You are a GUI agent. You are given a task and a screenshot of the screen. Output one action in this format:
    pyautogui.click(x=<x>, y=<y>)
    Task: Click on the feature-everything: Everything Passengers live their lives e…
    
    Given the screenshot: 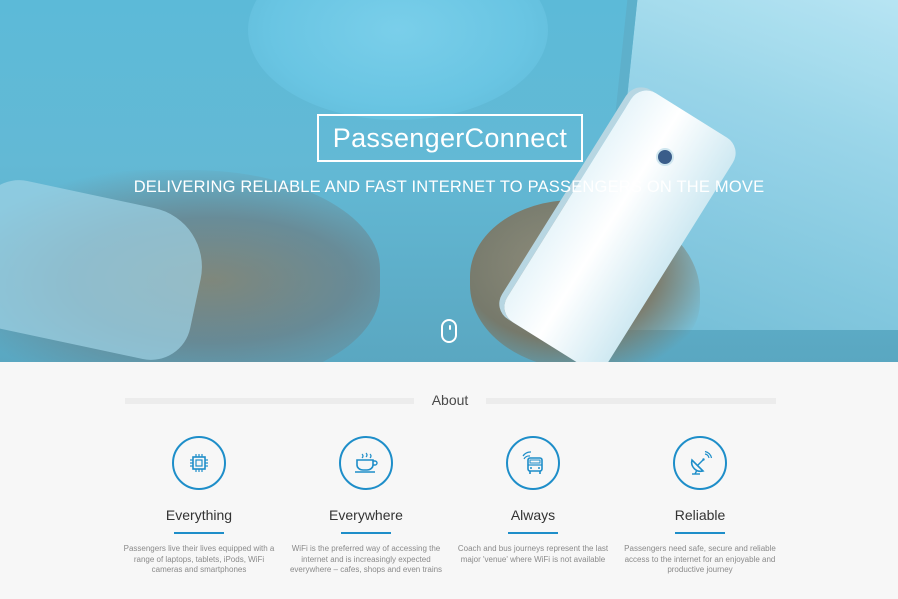 What is the action you would take?
    pyautogui.click(x=199, y=506)
    